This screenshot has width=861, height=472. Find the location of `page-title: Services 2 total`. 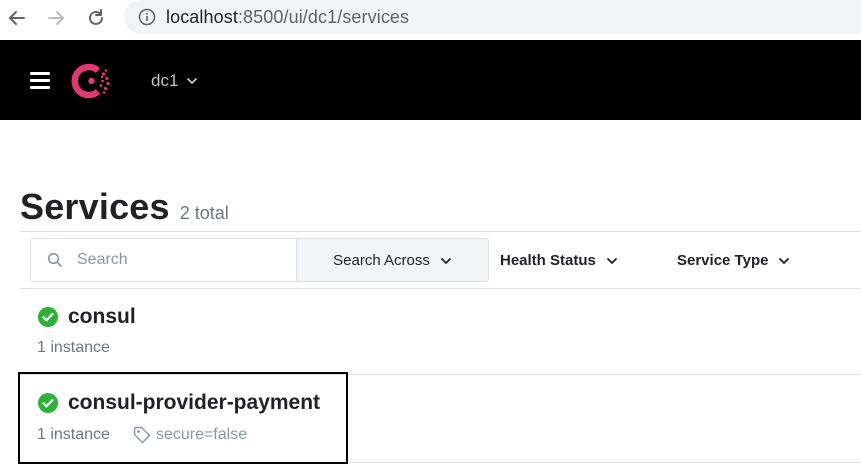

page-title: Services 2 total is located at coordinates (124, 207).